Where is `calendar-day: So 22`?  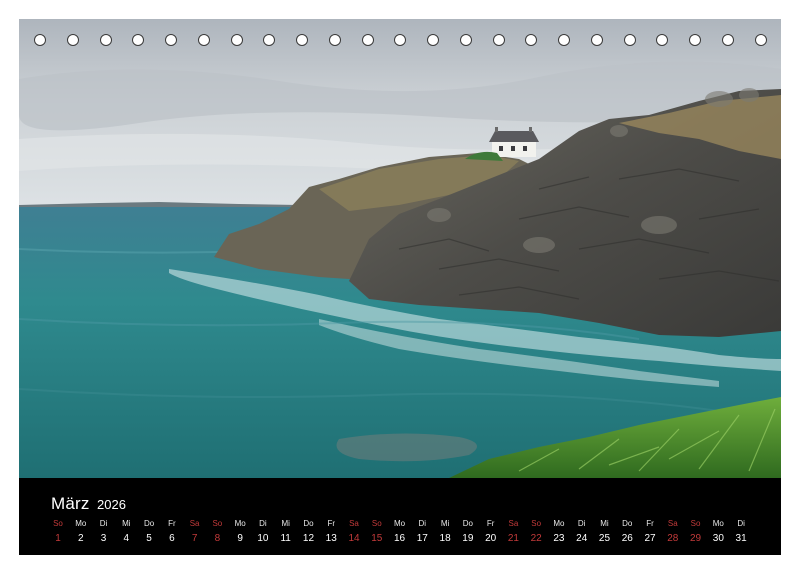
calendar-day: So 22 is located at coordinates (536, 532).